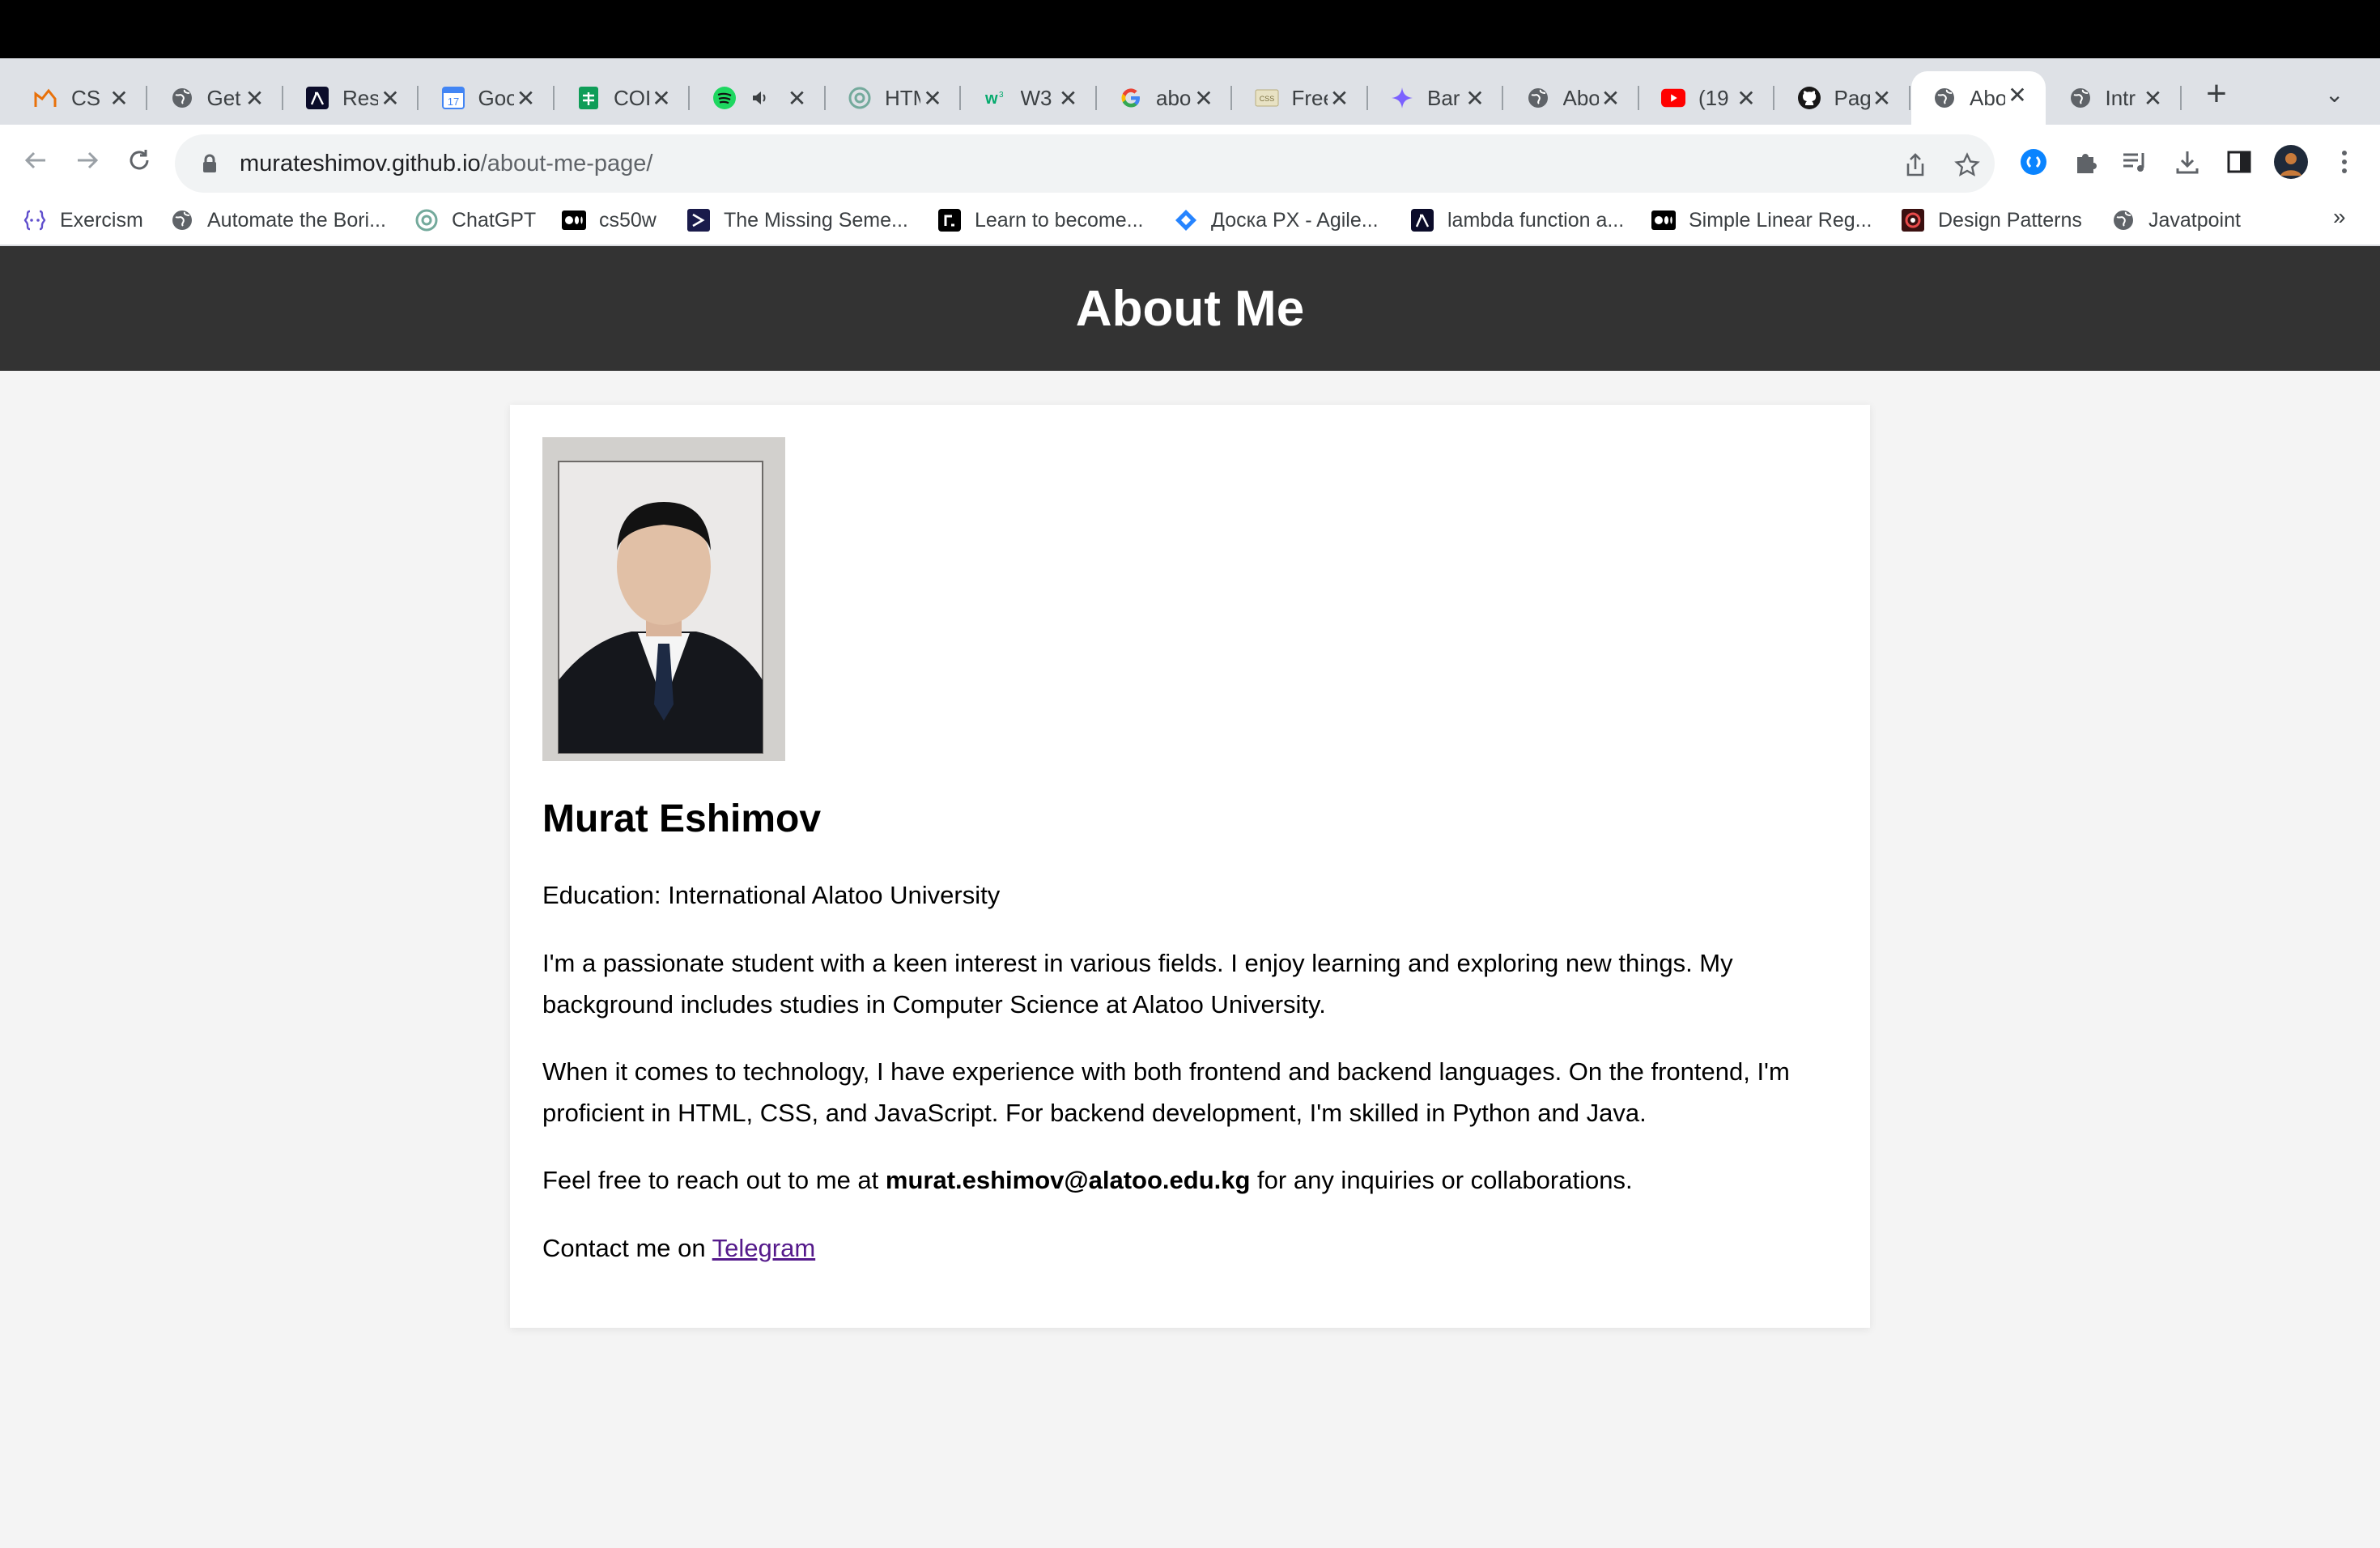 The image size is (2380, 1548). I want to click on extensions-puzzle-icon, so click(2086, 162).